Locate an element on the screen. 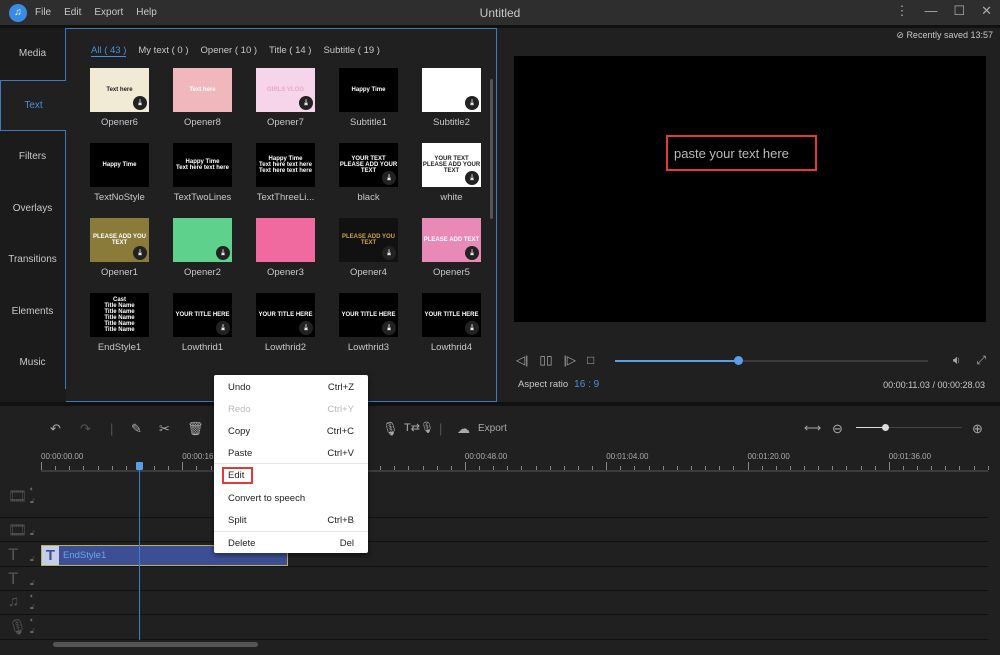  fit-timeline-icon: ⟷ is located at coordinates (812, 428).